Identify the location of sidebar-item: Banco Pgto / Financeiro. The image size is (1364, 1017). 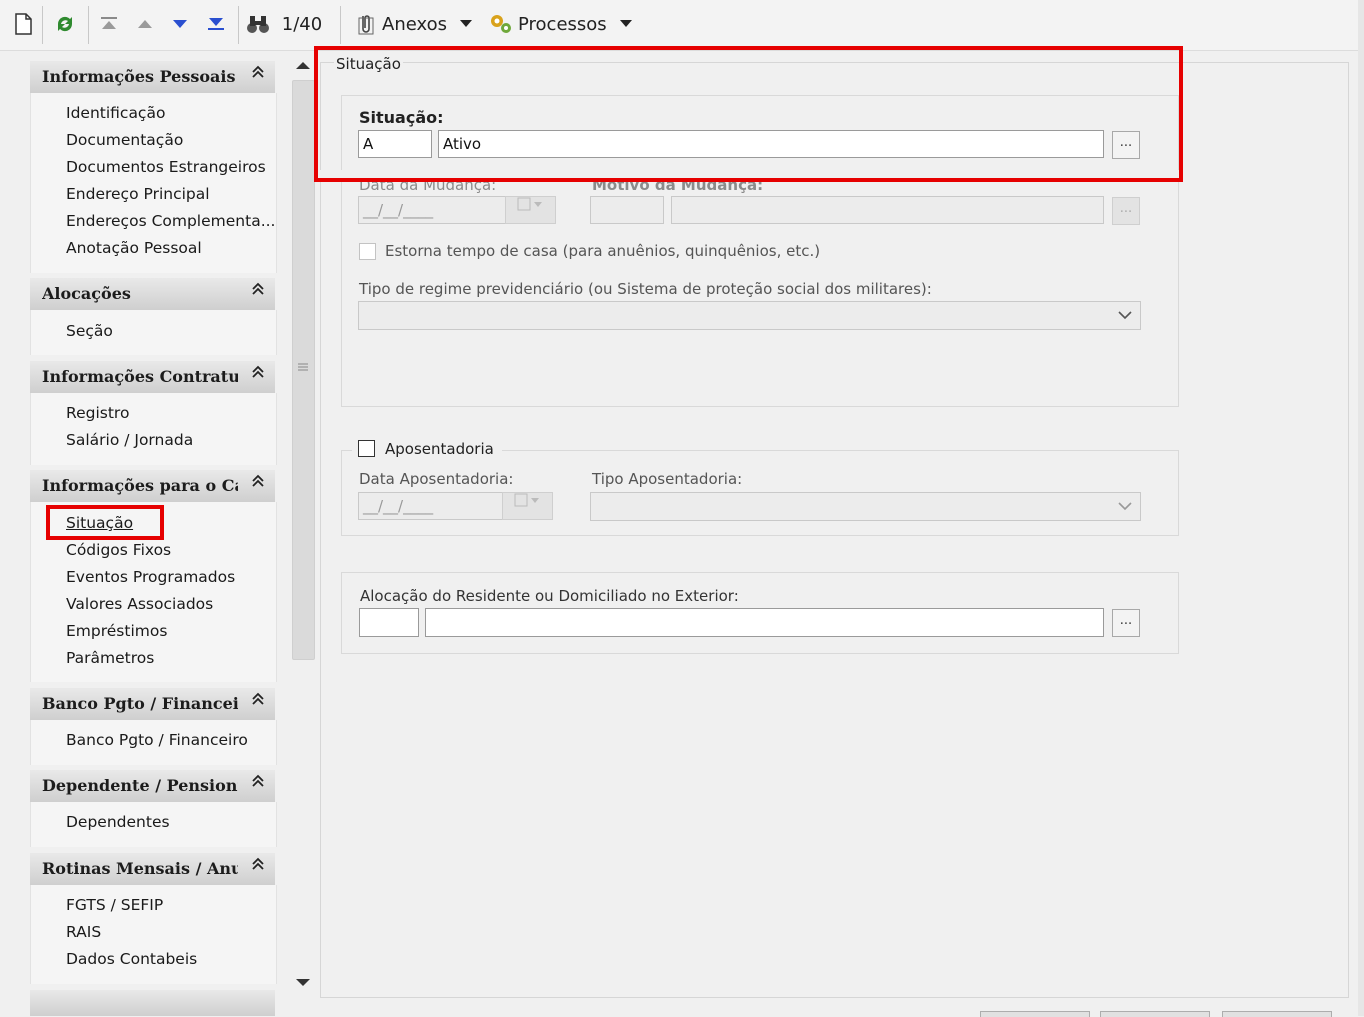
(157, 740).